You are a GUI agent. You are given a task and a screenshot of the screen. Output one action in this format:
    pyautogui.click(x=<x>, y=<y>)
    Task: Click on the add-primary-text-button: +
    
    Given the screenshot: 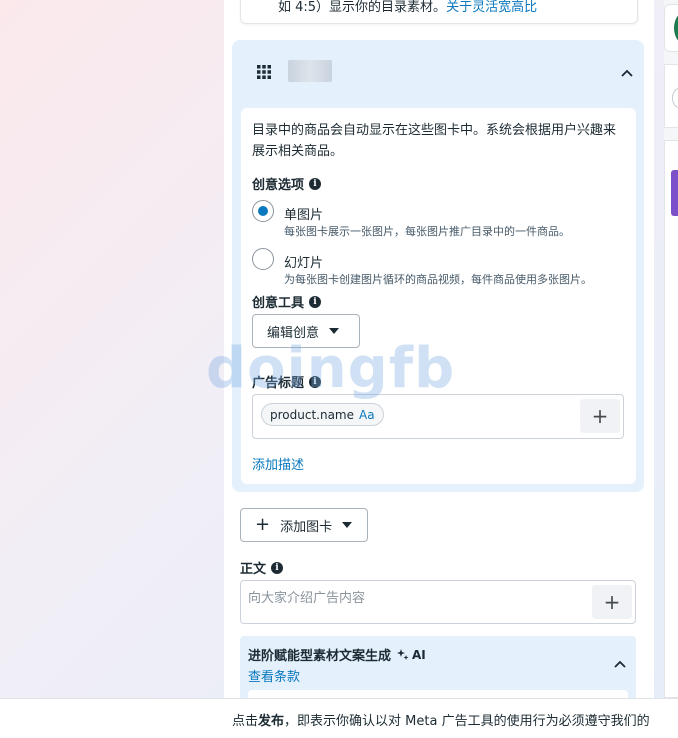 What is the action you would take?
    pyautogui.click(x=612, y=602)
    